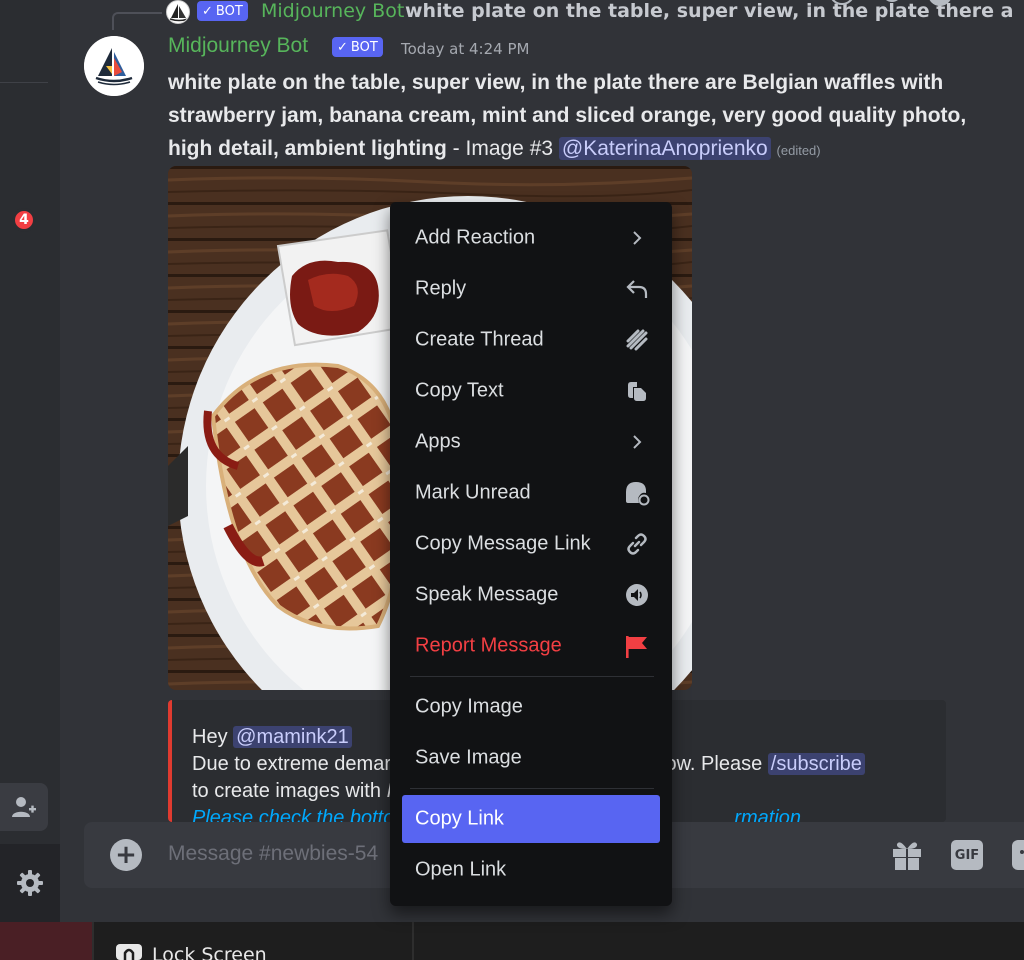  What do you see at coordinates (1018, 855) in the screenshot?
I see `sticker-button` at bounding box center [1018, 855].